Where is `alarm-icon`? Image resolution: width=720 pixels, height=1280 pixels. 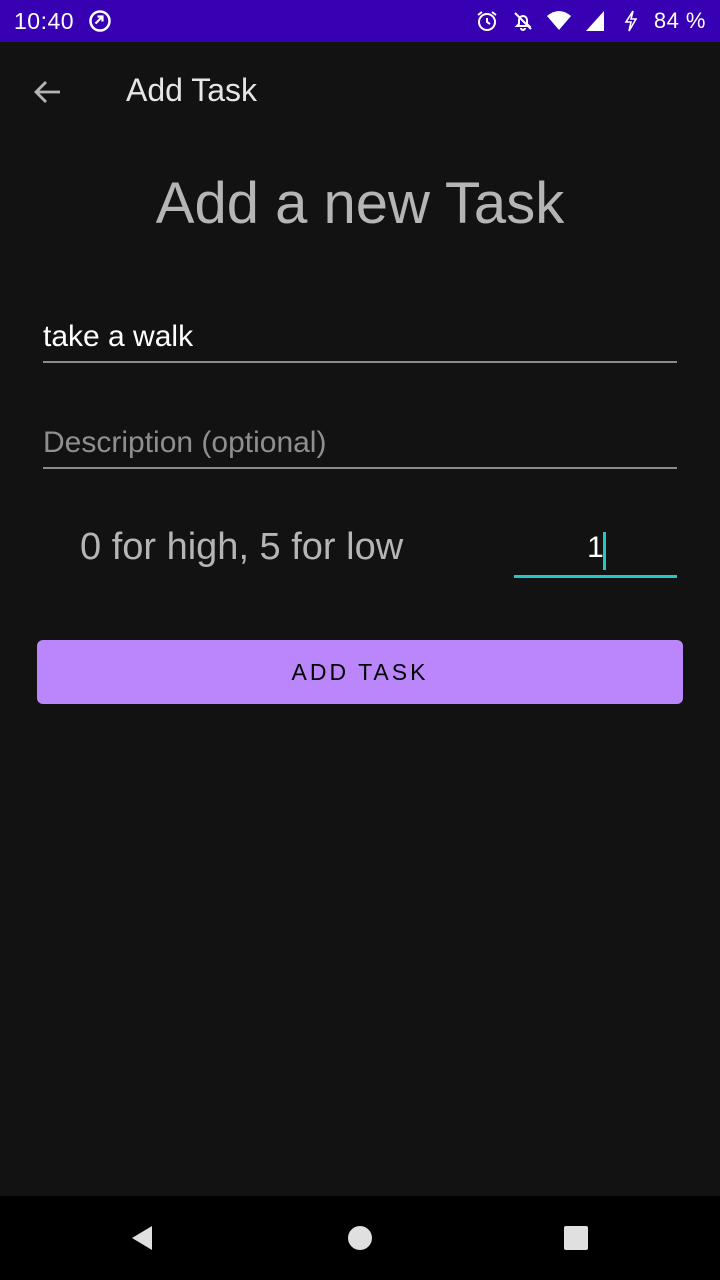 alarm-icon is located at coordinates (487, 21).